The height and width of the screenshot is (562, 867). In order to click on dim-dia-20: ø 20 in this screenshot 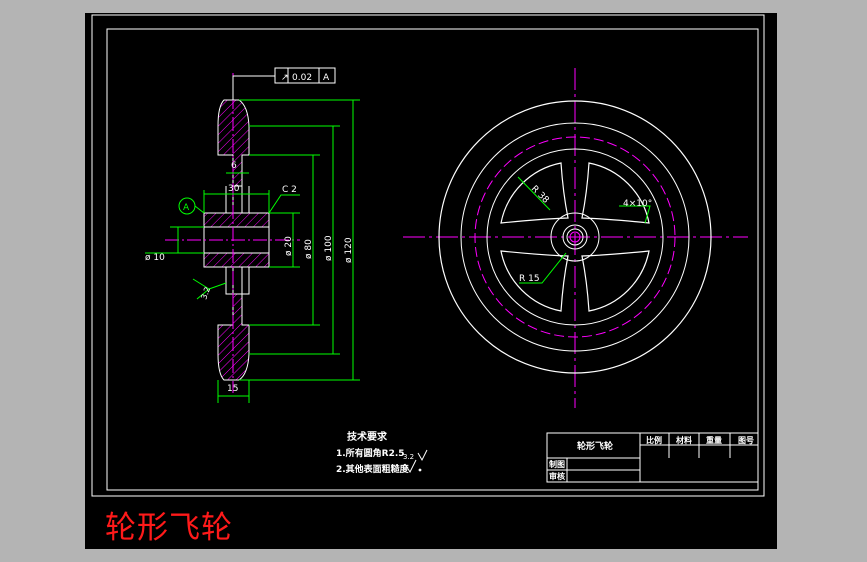, I will do `click(289, 246)`.